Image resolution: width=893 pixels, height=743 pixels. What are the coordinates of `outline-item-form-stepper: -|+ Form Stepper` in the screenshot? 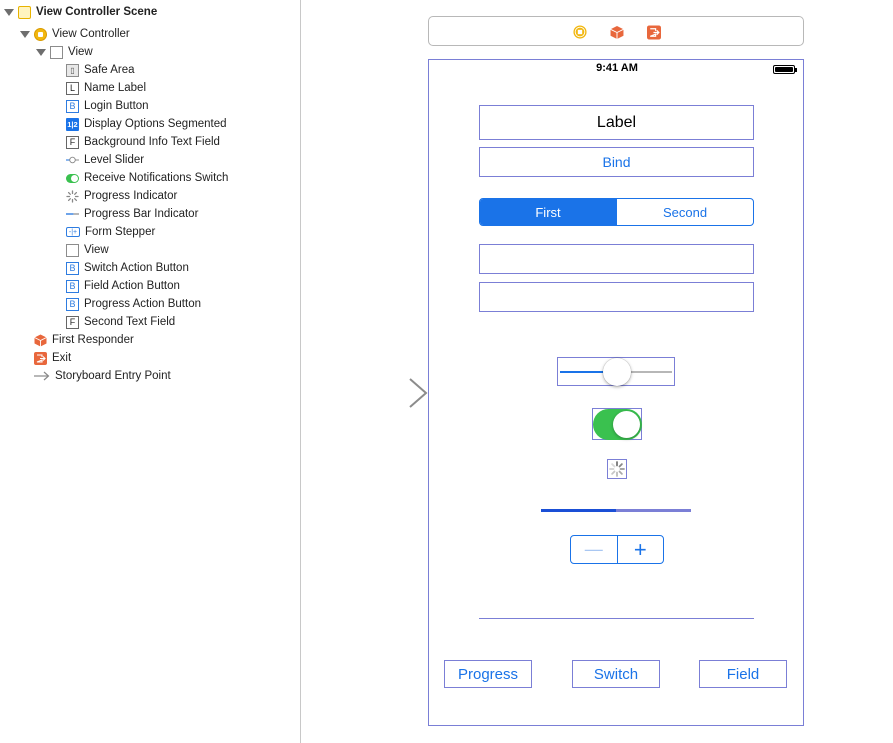 It's located at (110, 232).